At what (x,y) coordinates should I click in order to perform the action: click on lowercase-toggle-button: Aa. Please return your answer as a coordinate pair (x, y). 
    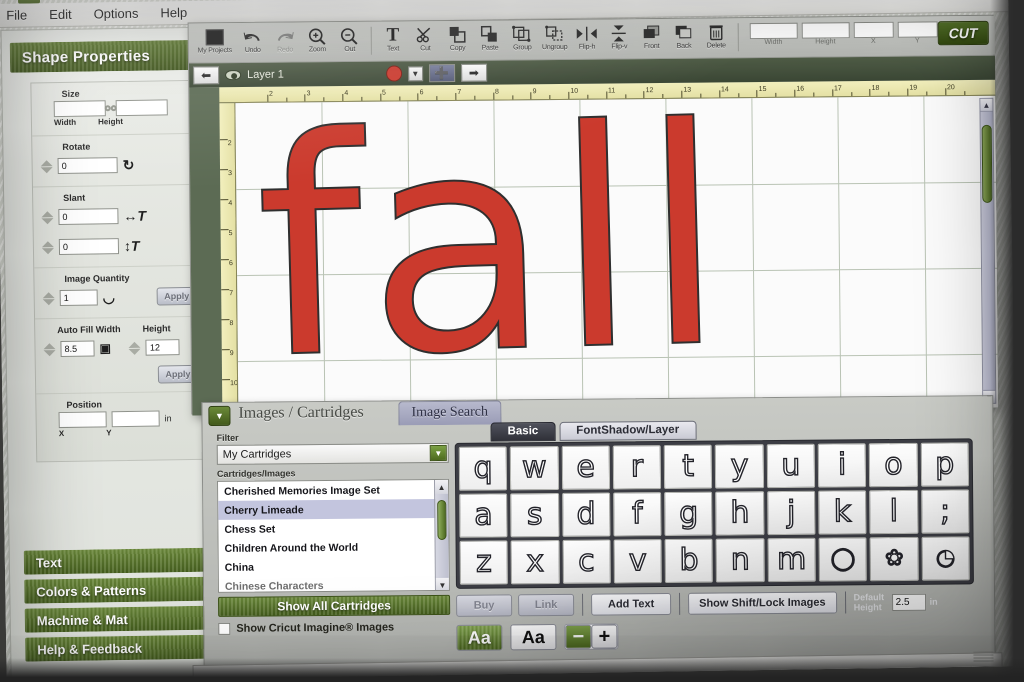
    Looking at the image, I should click on (533, 637).